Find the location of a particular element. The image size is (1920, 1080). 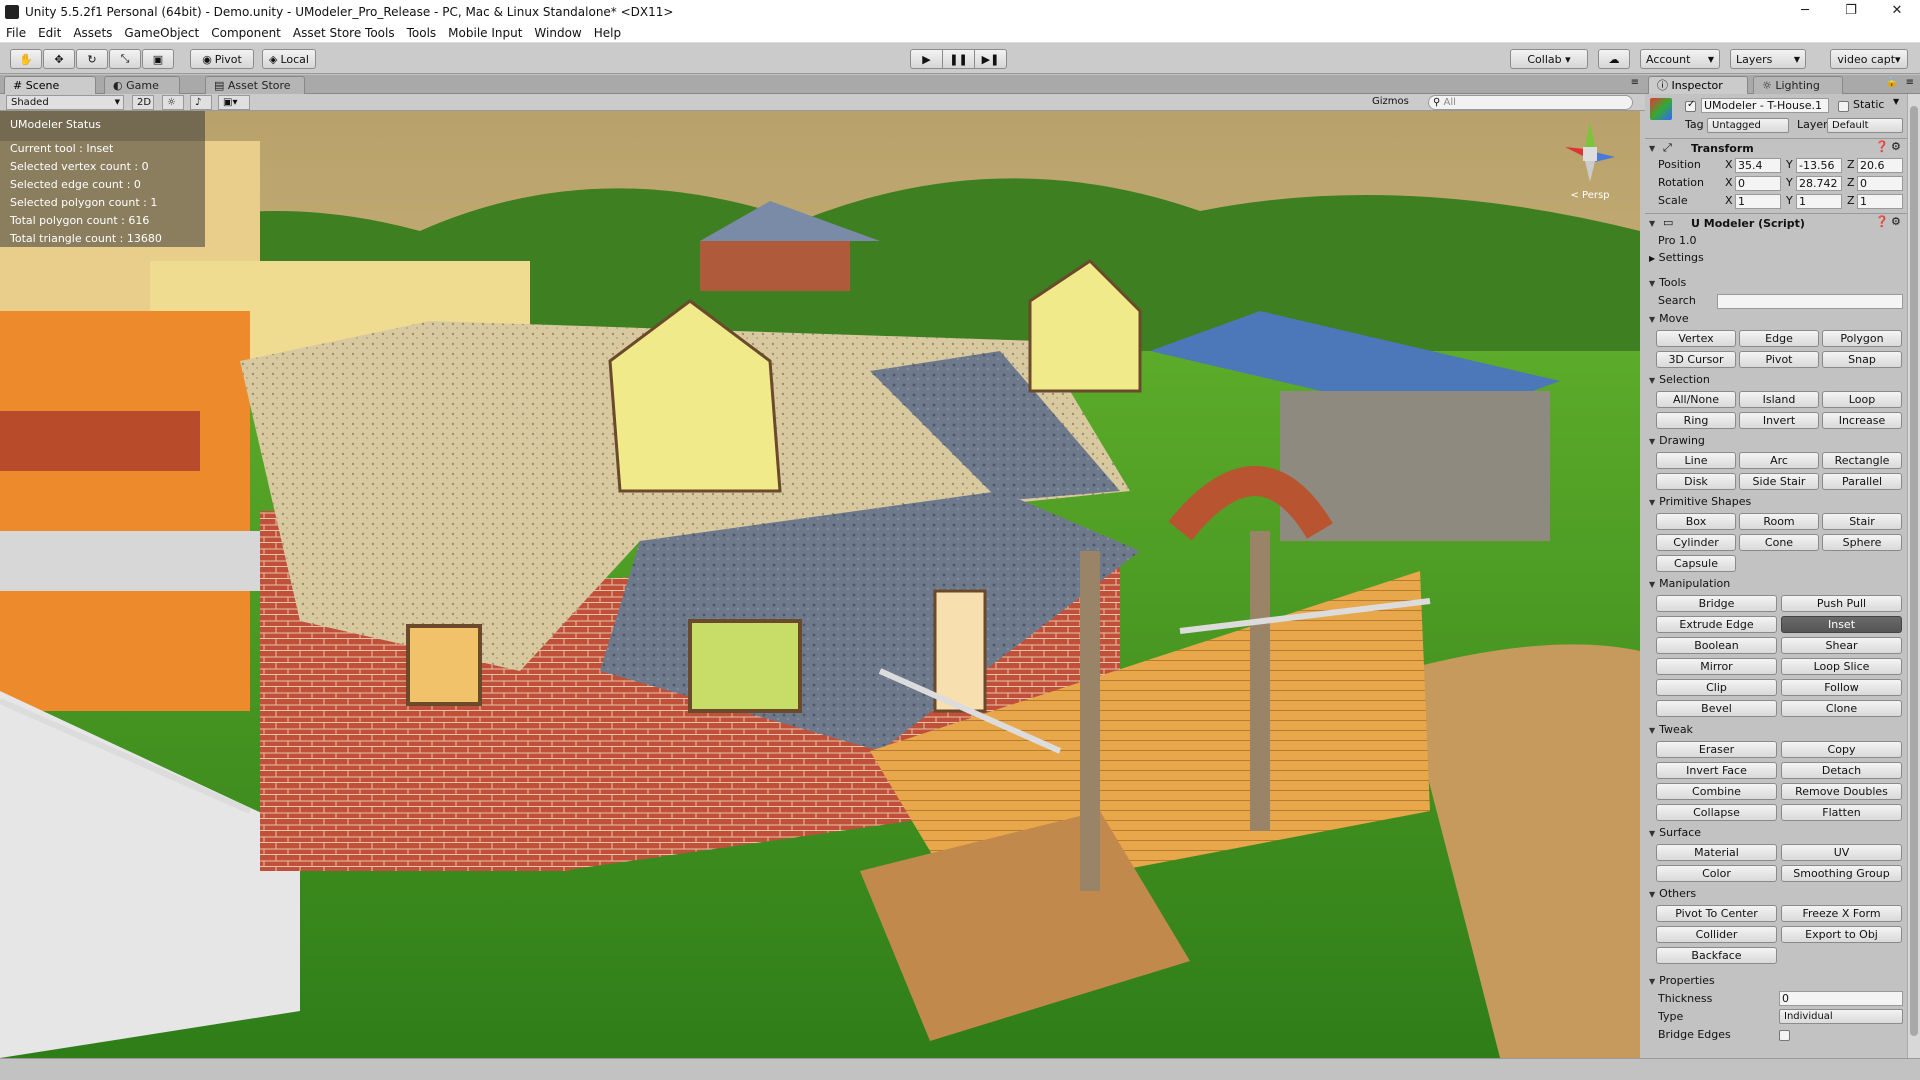

script-foldout is located at coordinates (1654, 222).